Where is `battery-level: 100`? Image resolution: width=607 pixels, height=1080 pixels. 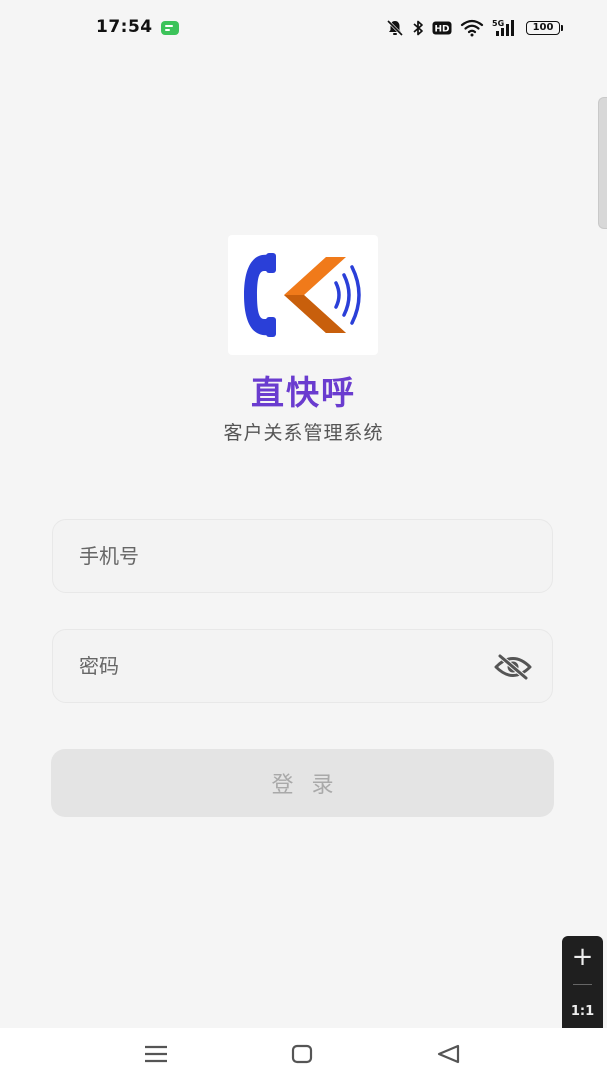 battery-level: 100 is located at coordinates (543, 28).